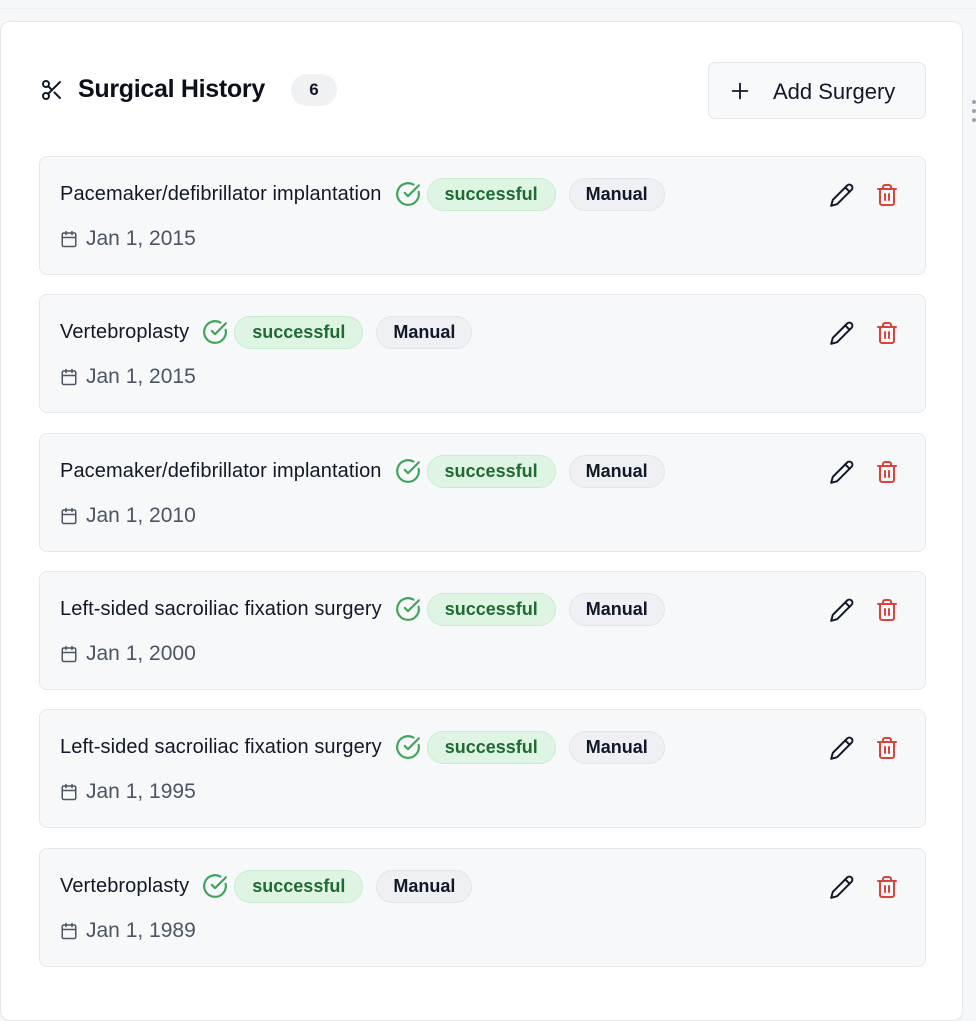 This screenshot has width=976, height=1021. I want to click on date-row: Jan 1, 1995, so click(128, 792).